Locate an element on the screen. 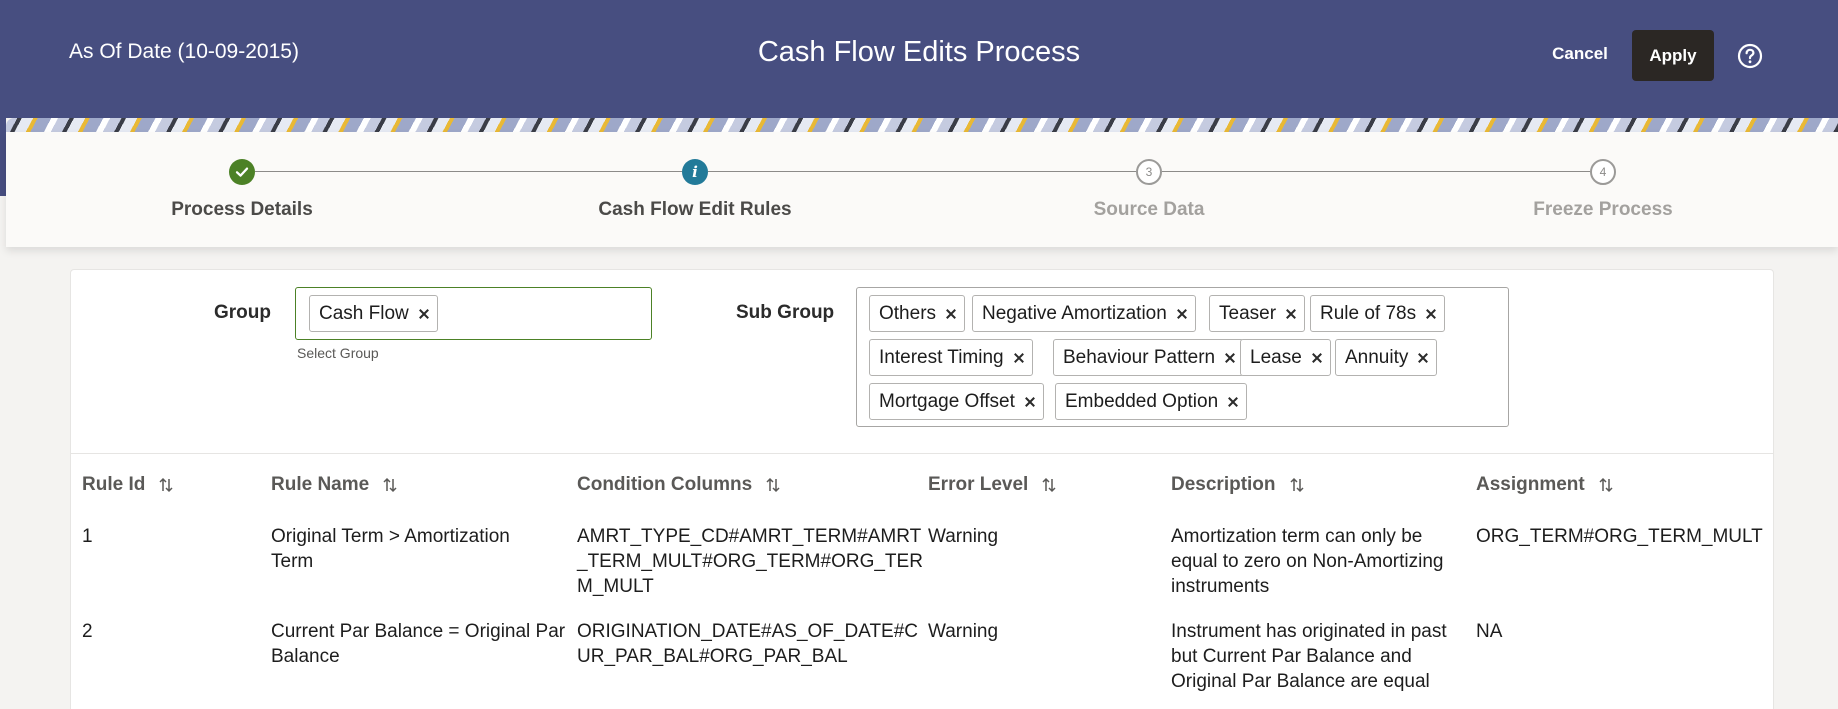  step-3-marker: 3 is located at coordinates (1149, 172).